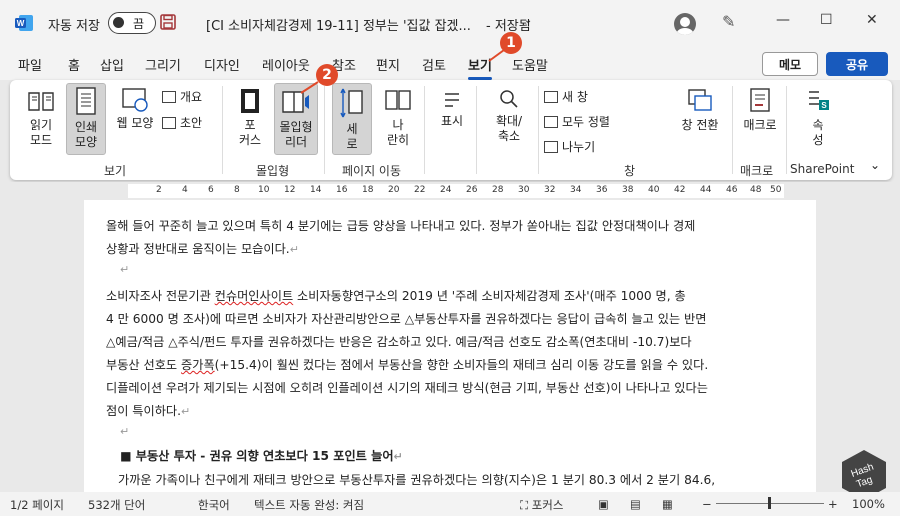  I want to click on read-mode-status-icon: ▣, so click(603, 504).